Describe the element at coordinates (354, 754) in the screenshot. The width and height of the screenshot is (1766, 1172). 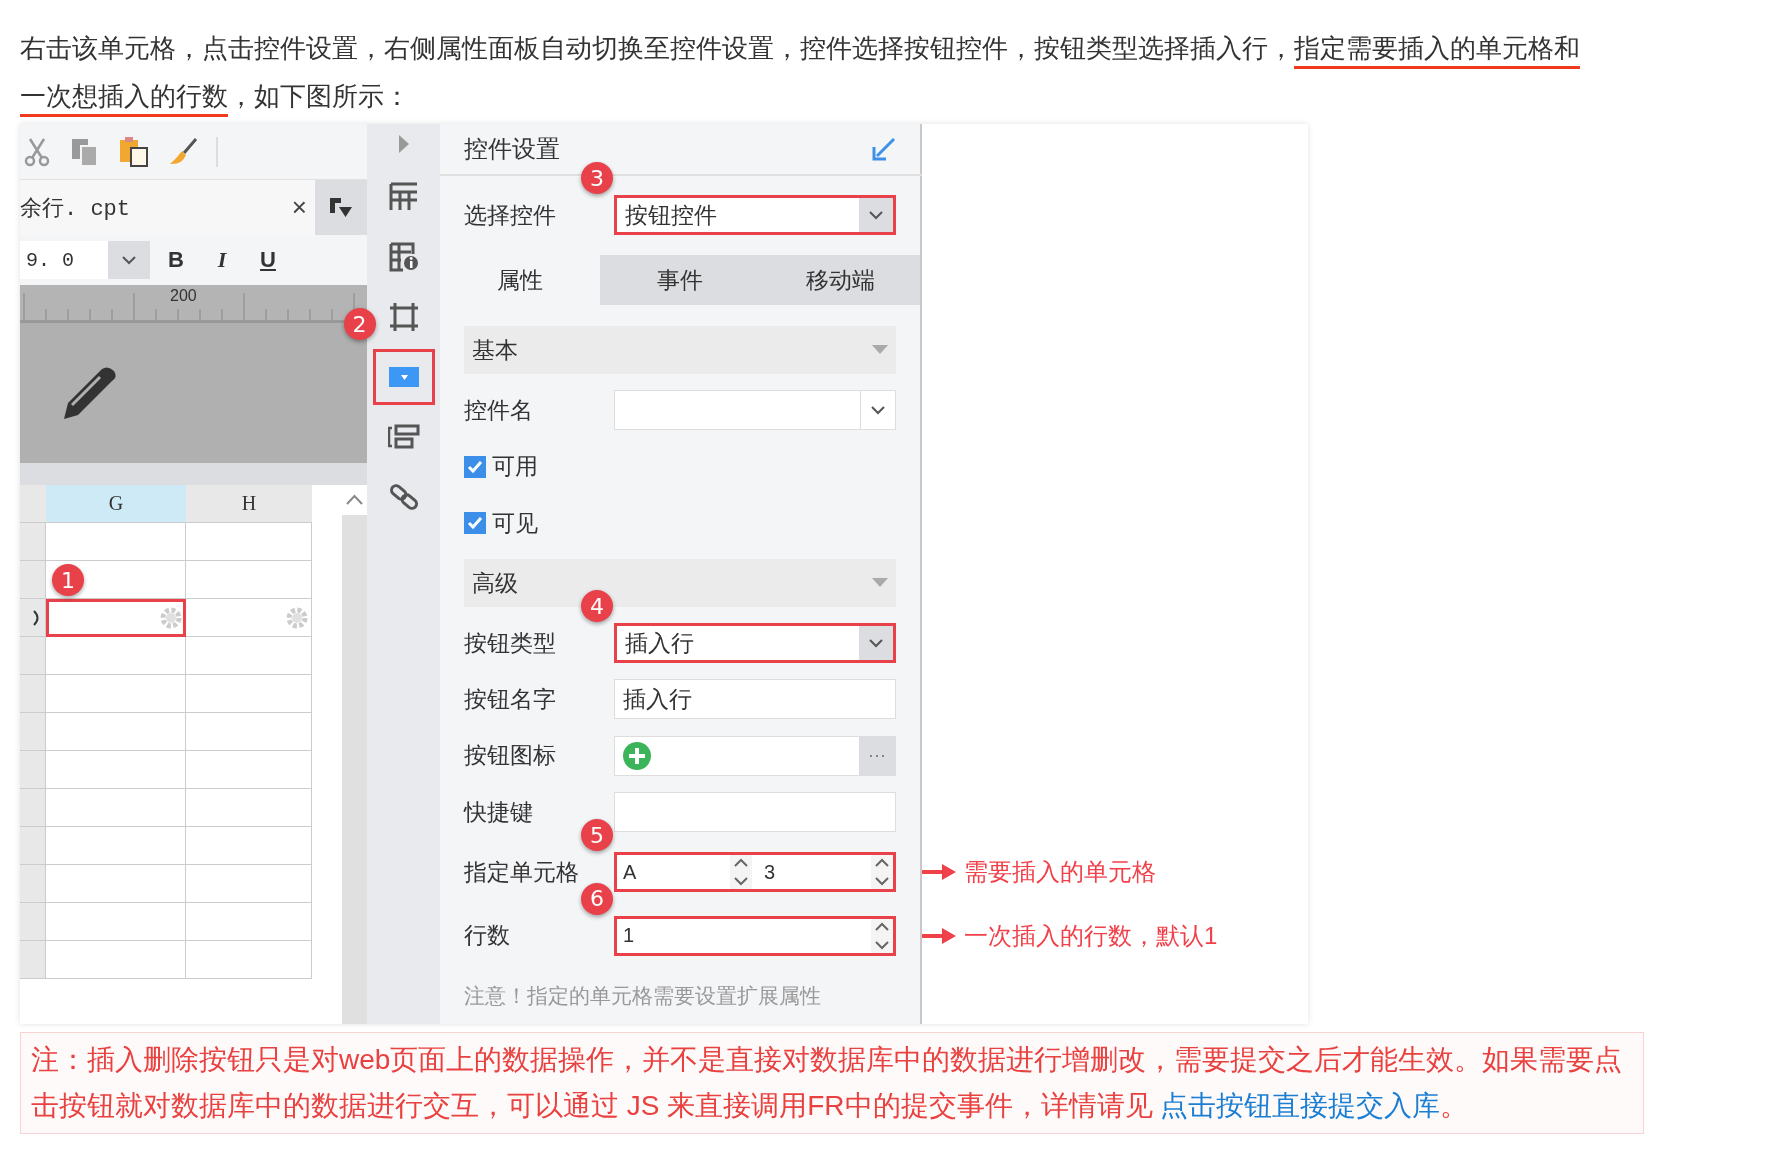
I see `scrollbar` at that location.